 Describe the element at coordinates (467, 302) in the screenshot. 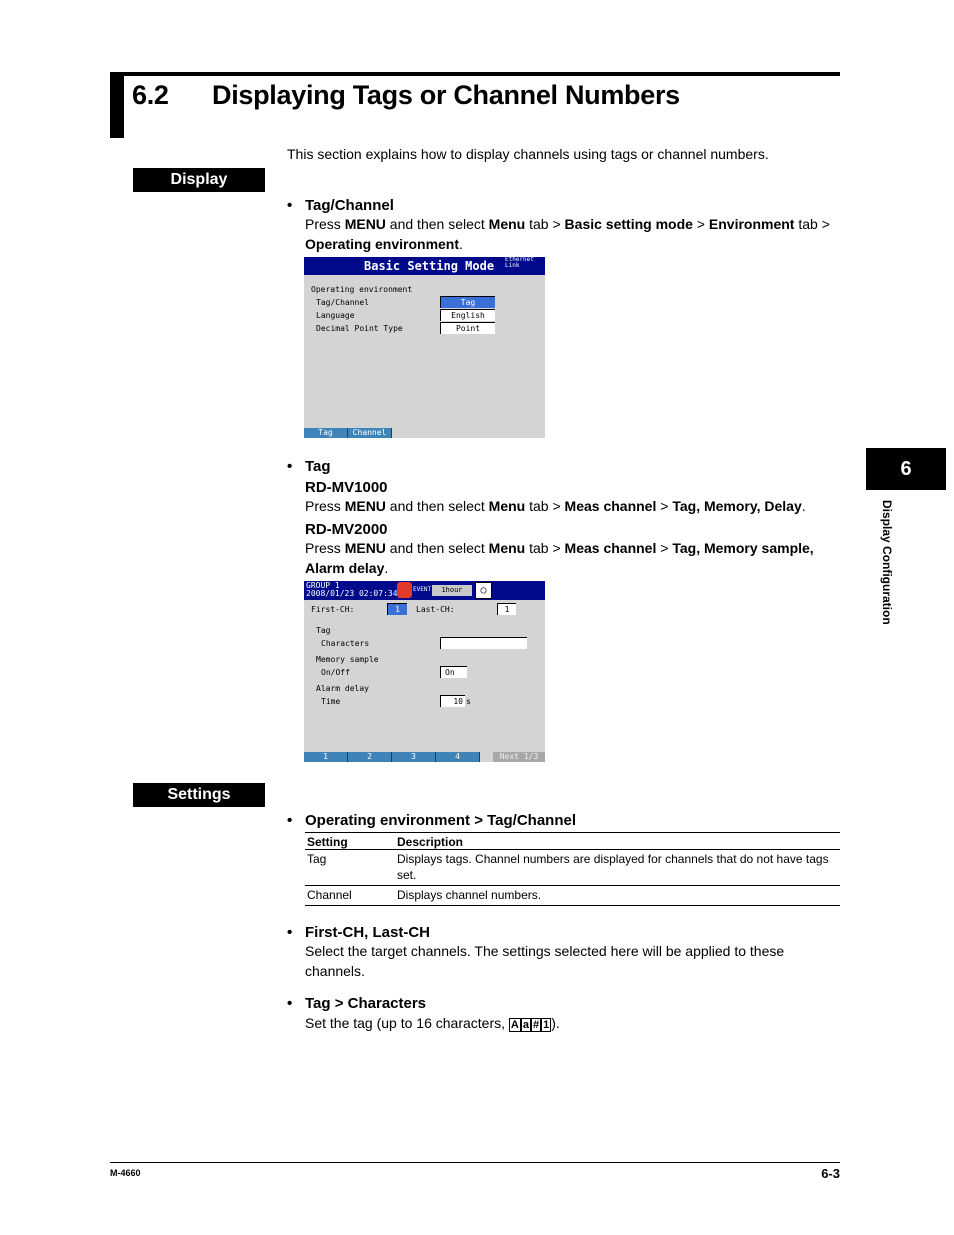

I see `tag-channel-field: Tag` at that location.